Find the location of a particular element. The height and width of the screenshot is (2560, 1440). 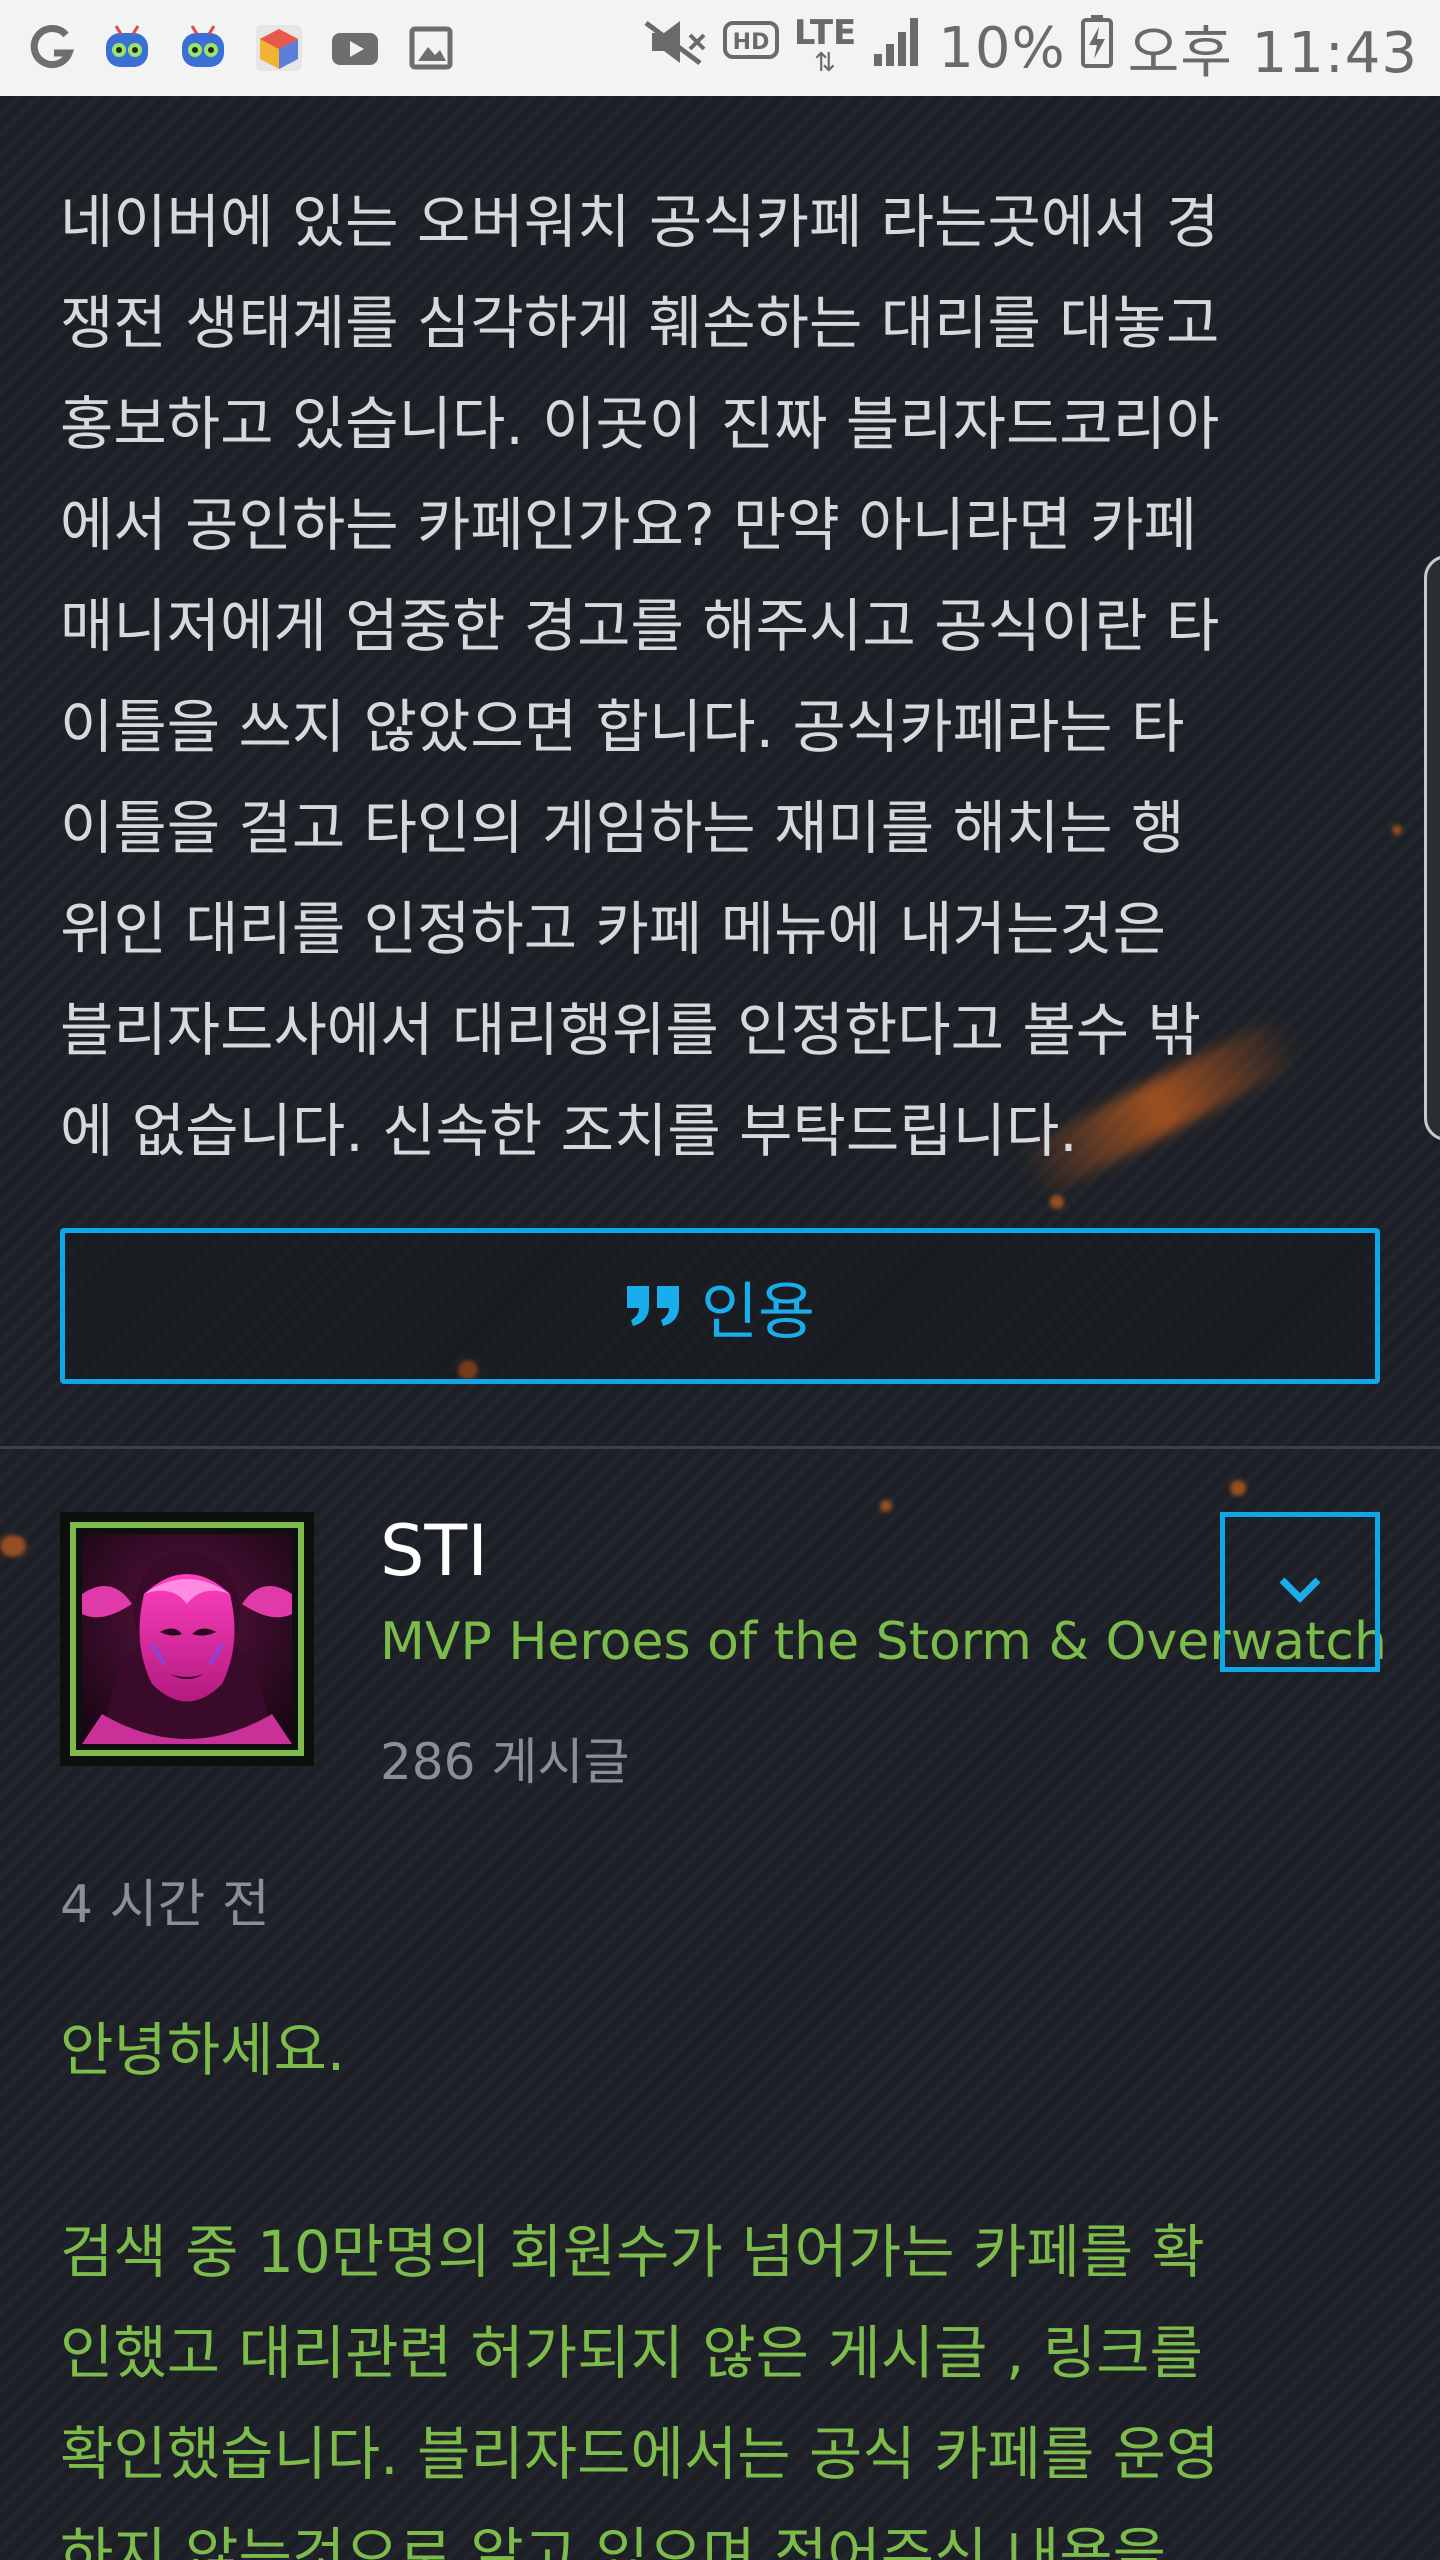

post-body-line: 매니저에게 엄중한 경고를 해주시고 공식이란 타 is located at coordinates (640, 626).